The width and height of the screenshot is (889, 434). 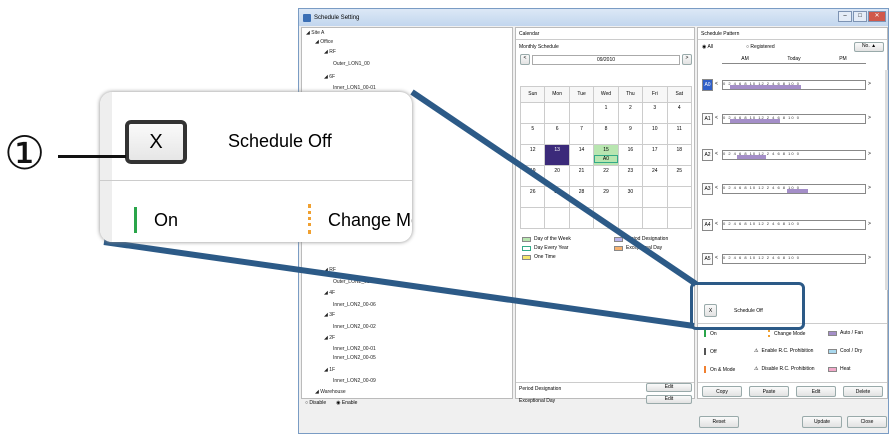 I want to click on zoom-schedule-off-button: X, so click(x=156, y=142).